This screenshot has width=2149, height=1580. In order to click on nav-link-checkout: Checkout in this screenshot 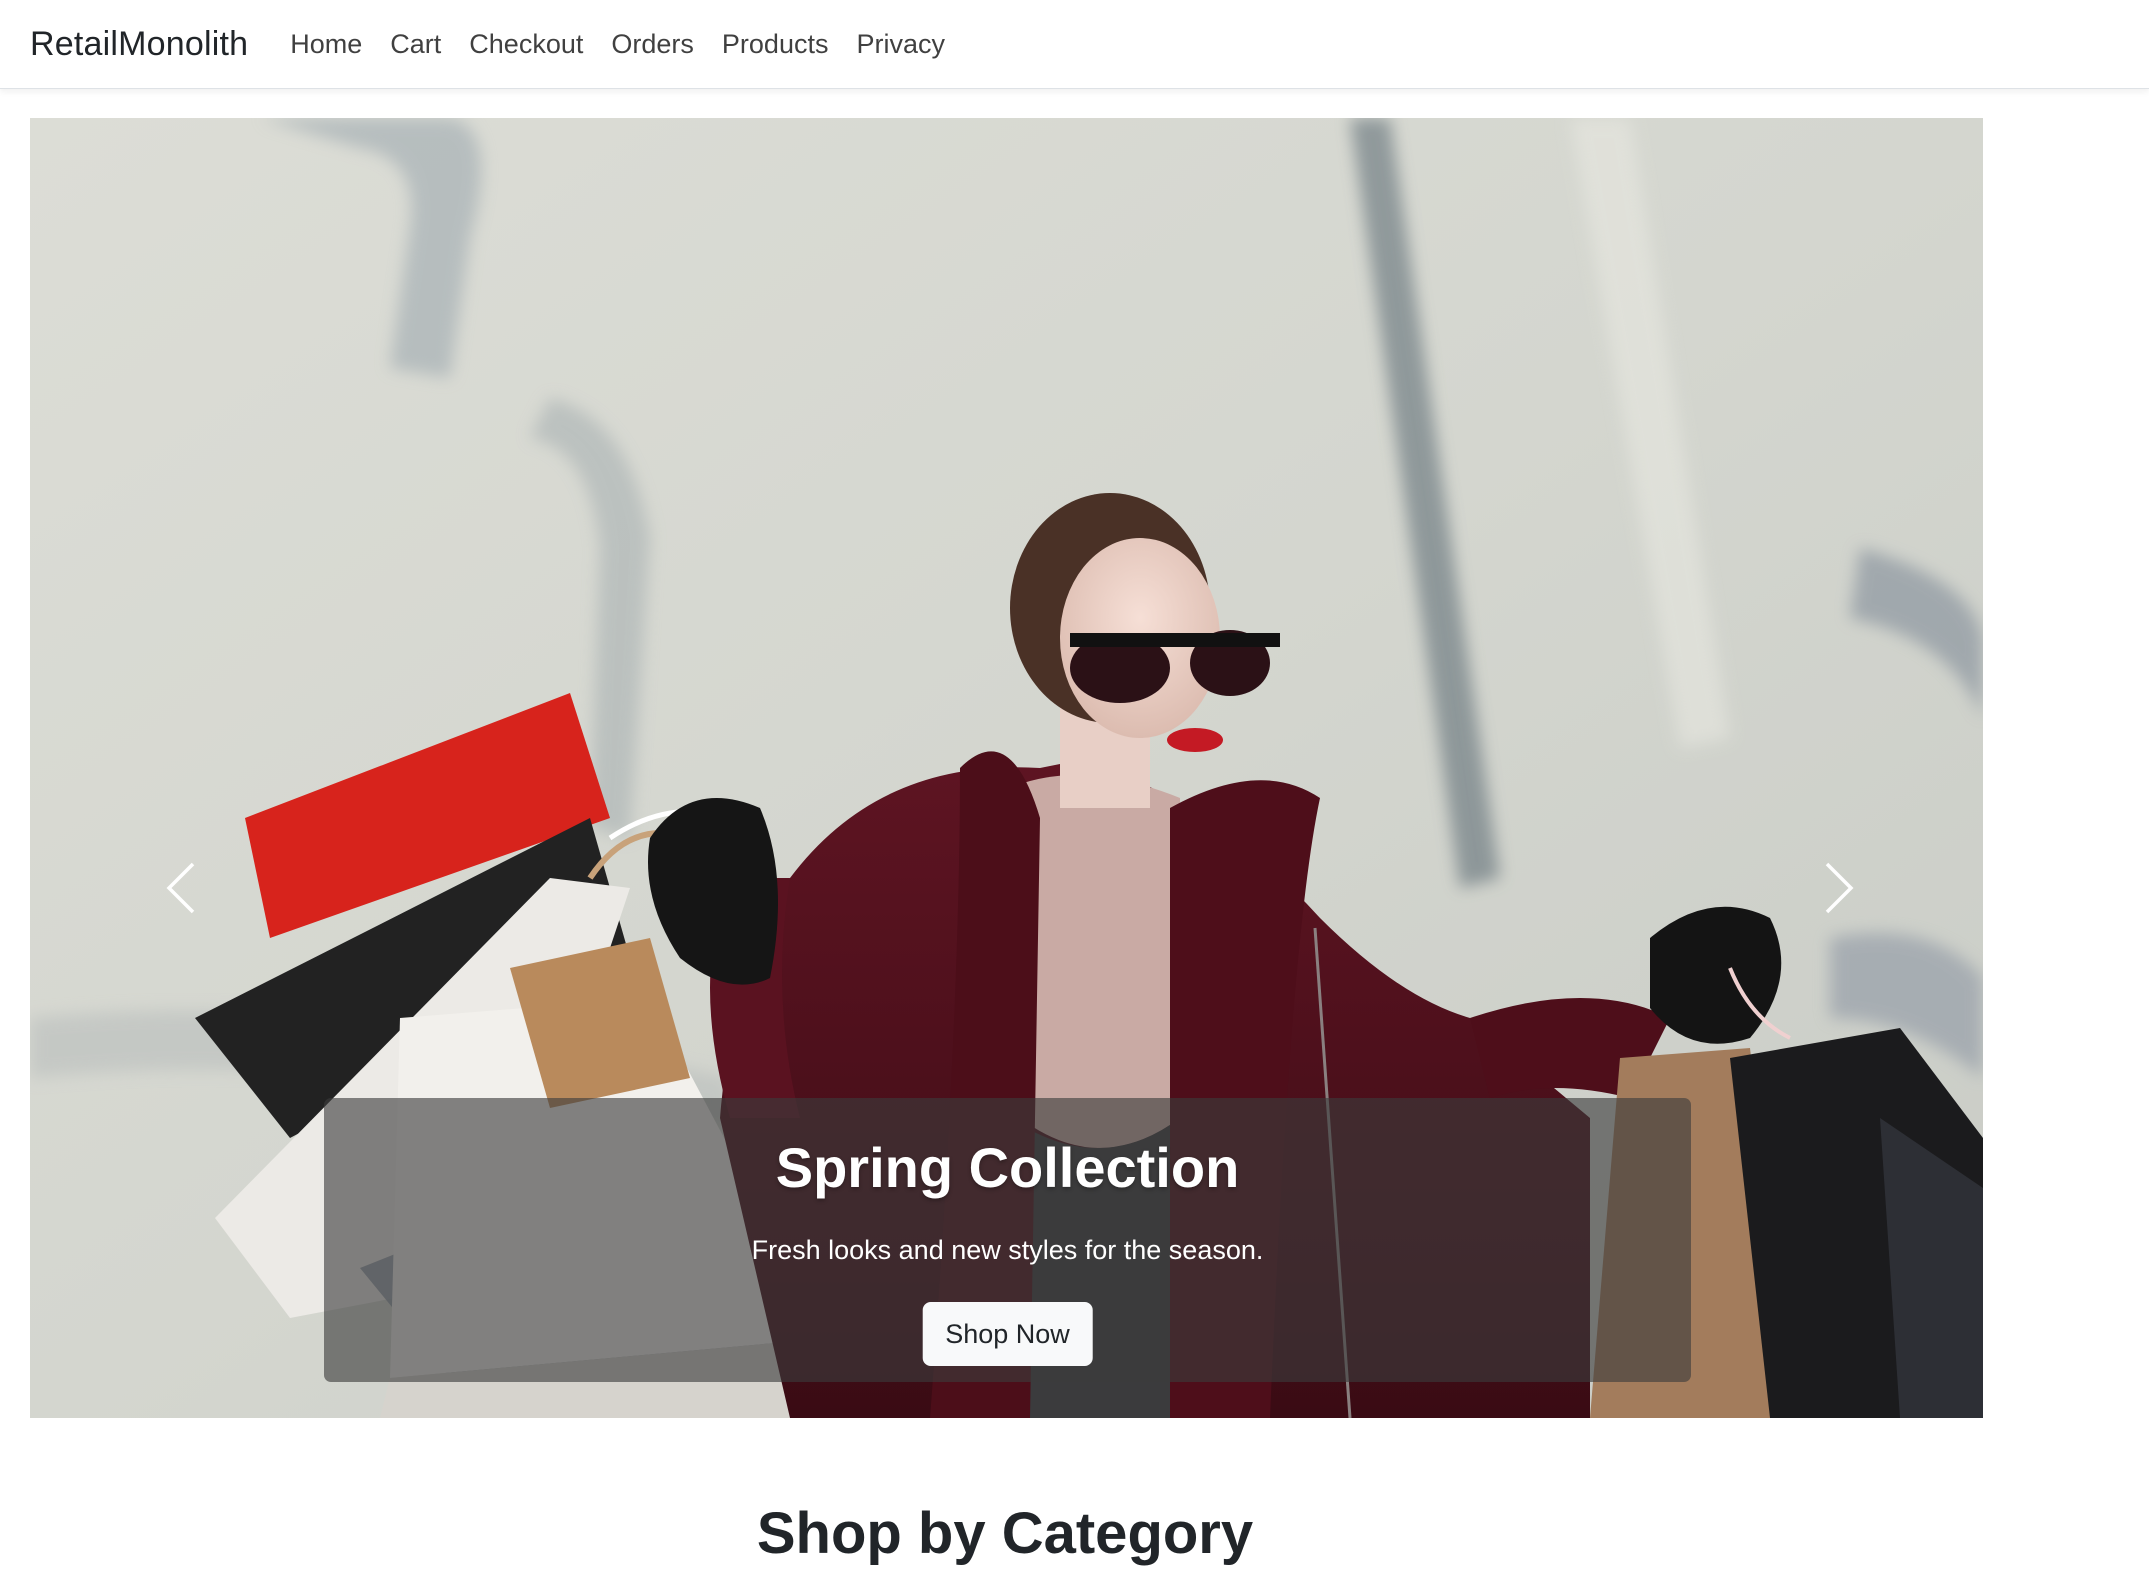, I will do `click(526, 44)`.